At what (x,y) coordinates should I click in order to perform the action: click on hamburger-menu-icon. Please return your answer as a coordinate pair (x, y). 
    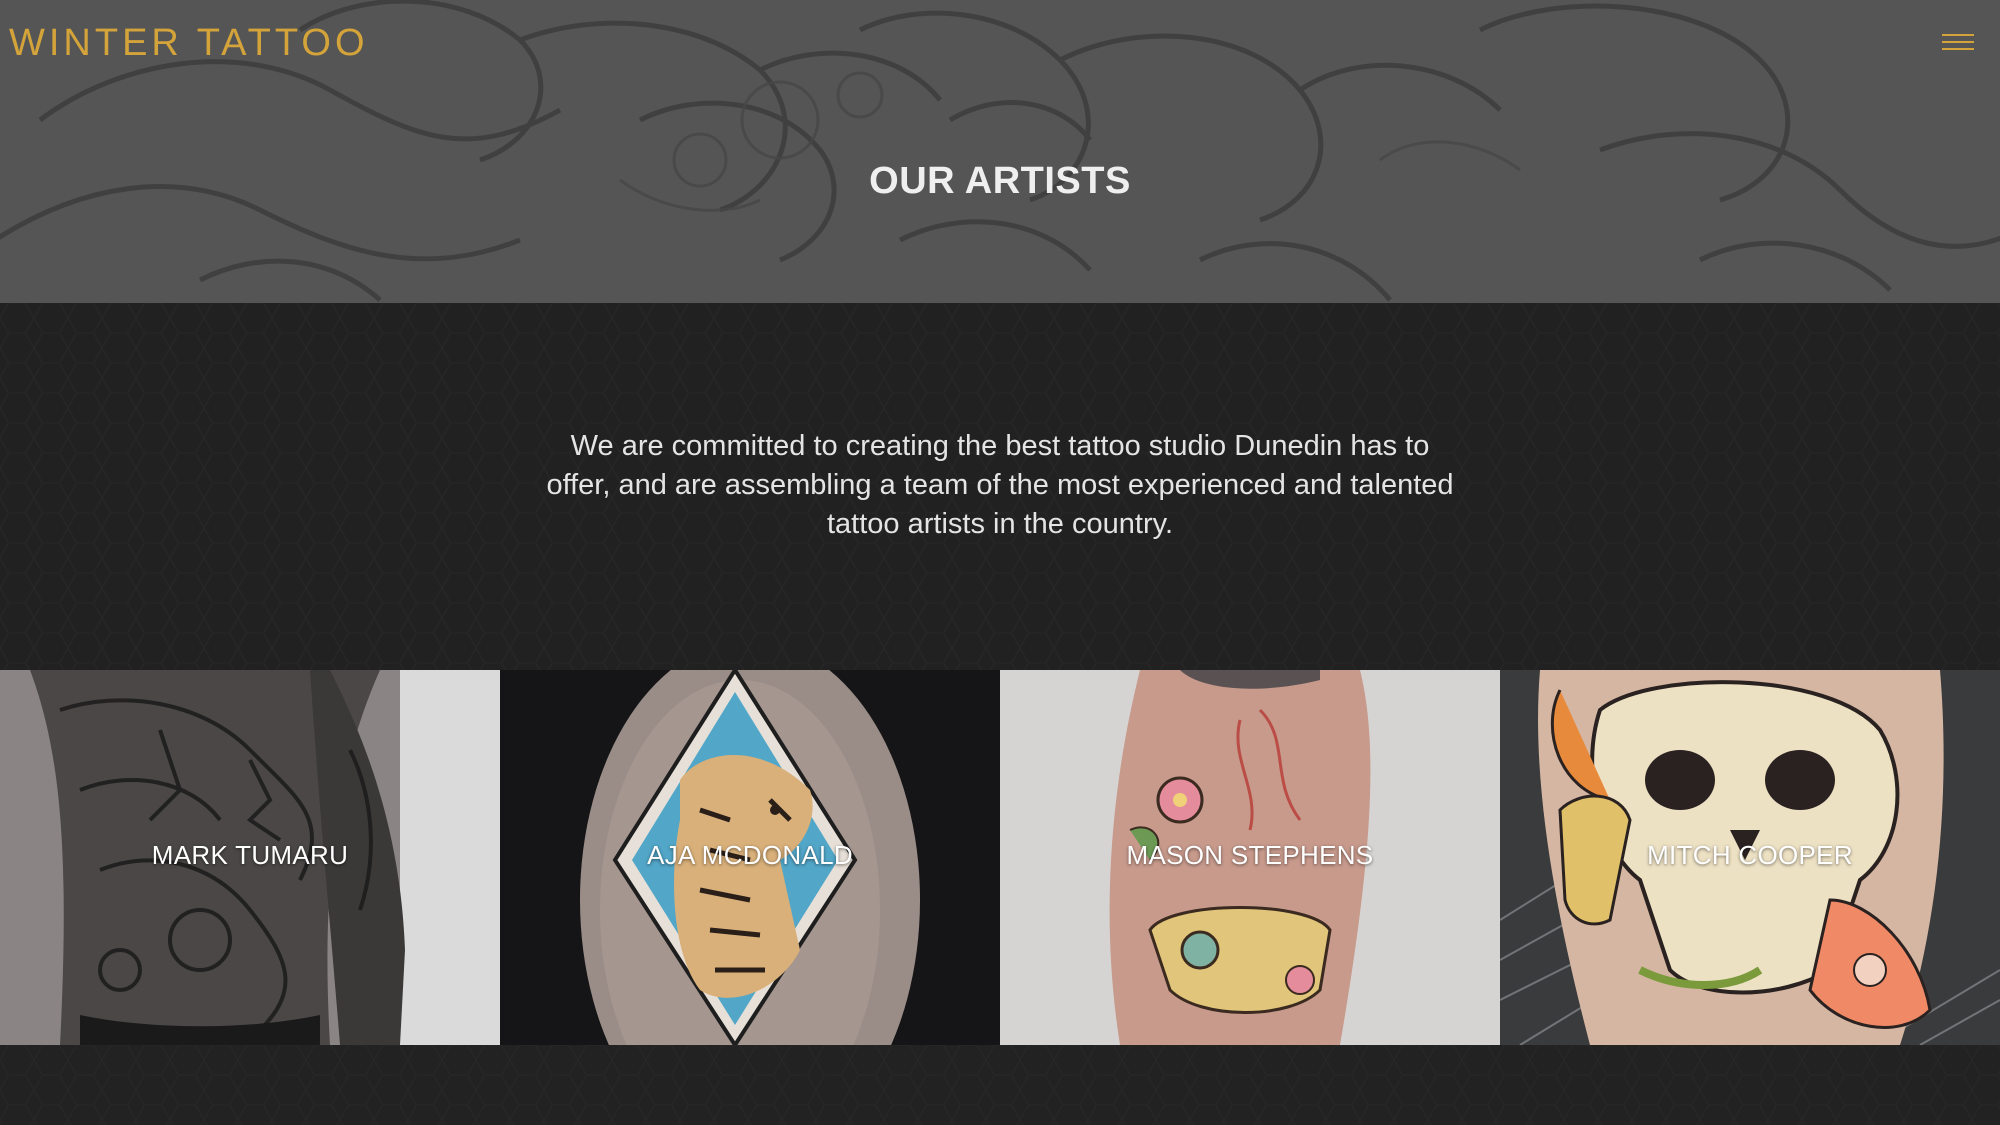
    Looking at the image, I should click on (1958, 43).